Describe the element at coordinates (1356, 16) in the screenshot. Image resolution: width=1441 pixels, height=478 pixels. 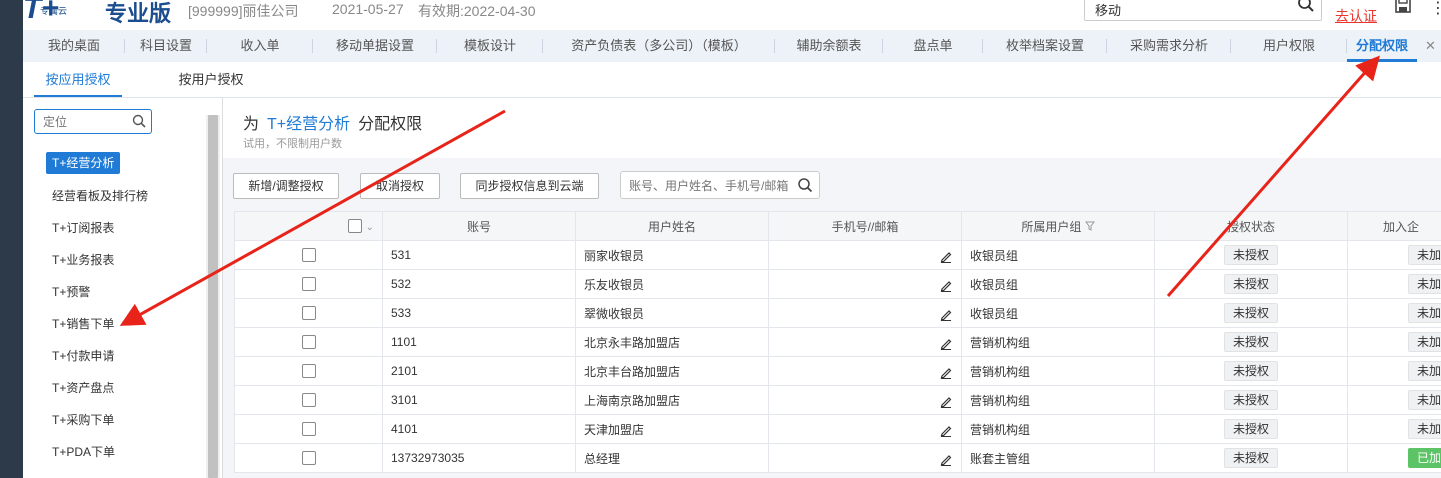
I see `certify-link: 去认证` at that location.